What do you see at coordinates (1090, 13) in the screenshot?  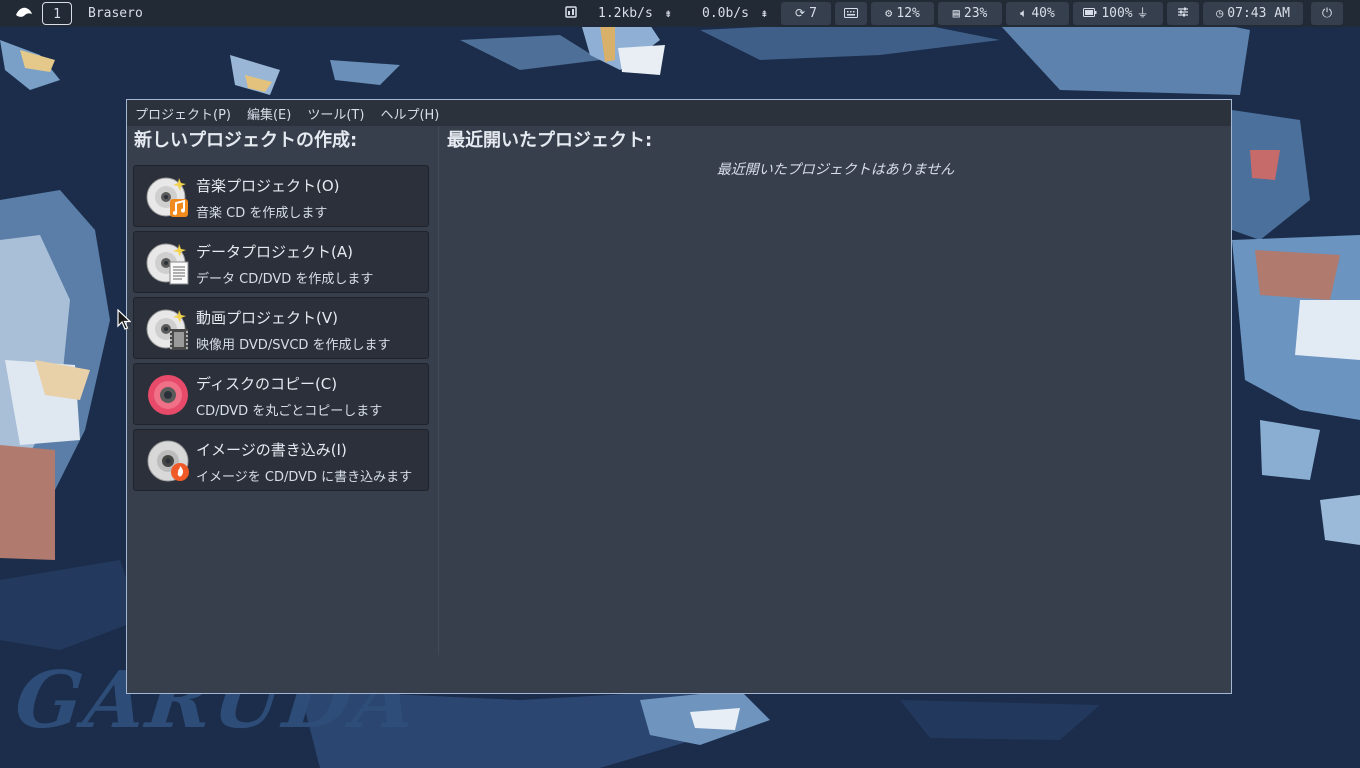 I see `battery-icon` at bounding box center [1090, 13].